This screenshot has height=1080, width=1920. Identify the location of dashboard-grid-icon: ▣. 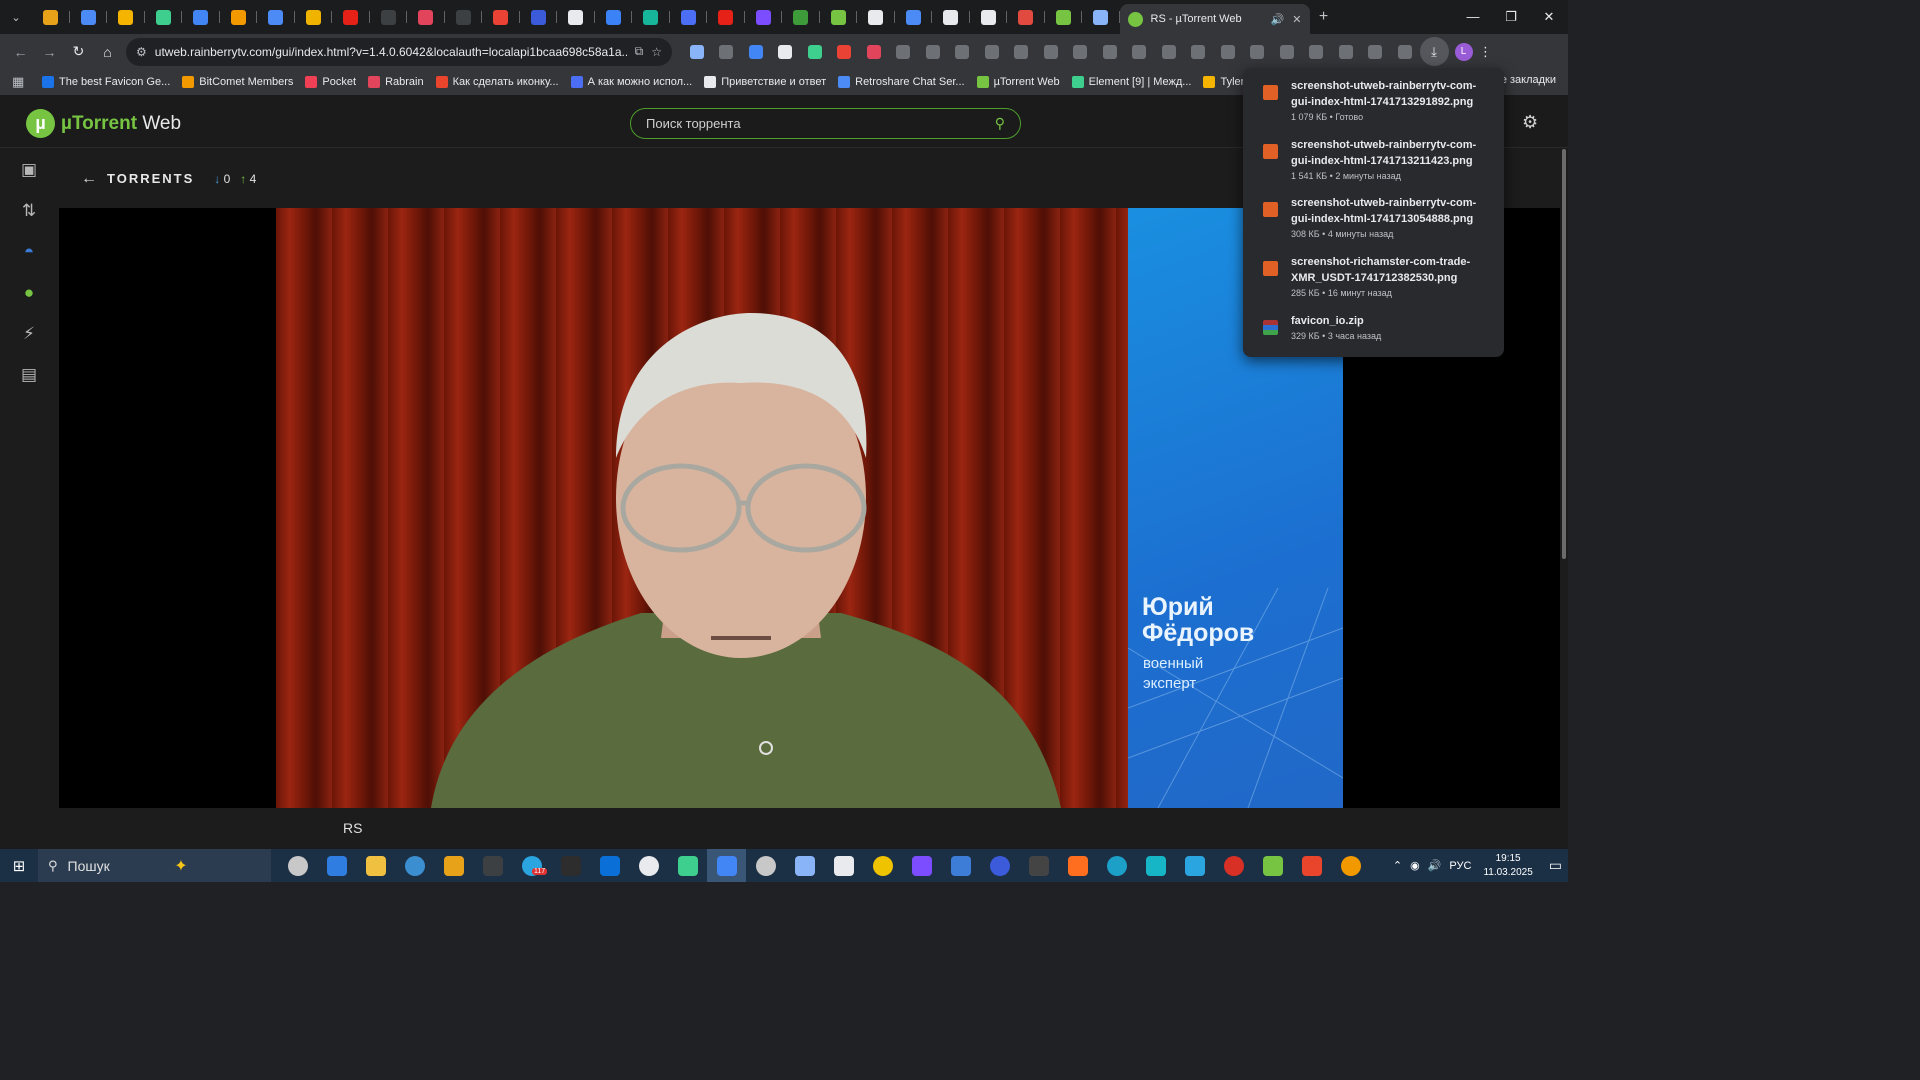
(29, 170).